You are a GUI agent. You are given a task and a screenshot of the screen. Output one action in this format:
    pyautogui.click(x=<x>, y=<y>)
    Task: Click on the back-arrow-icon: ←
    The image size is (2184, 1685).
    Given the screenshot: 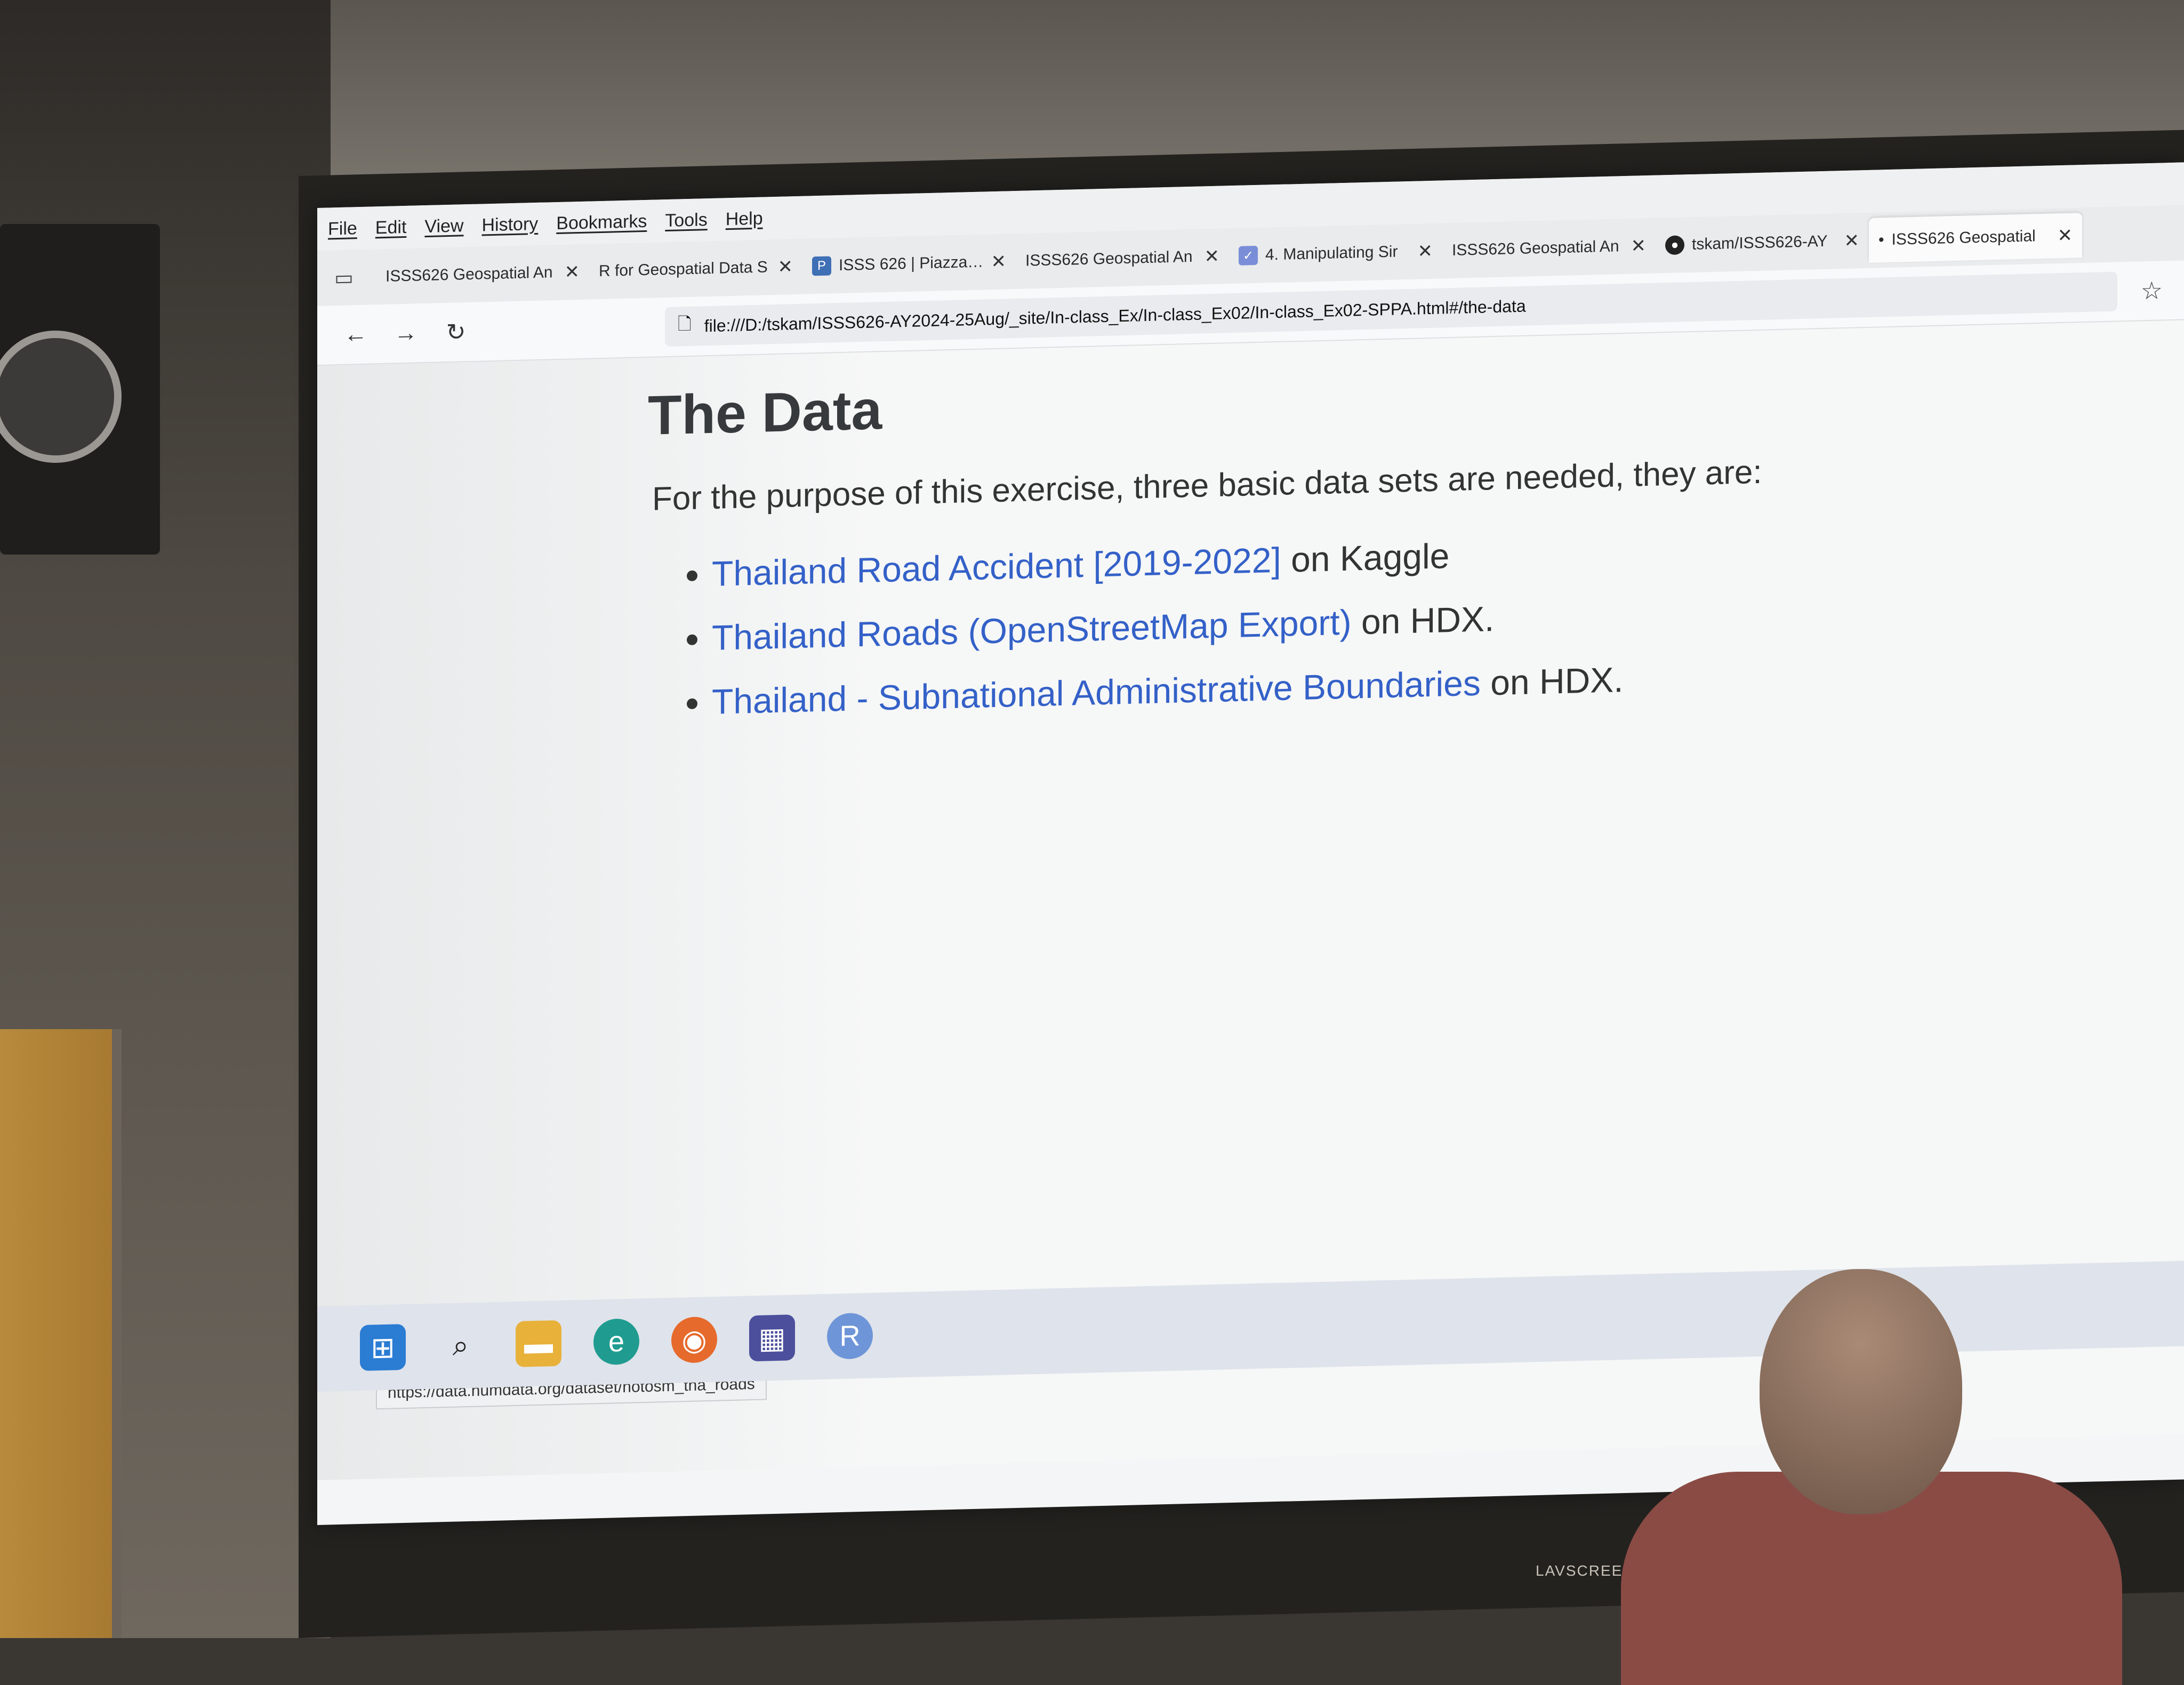 What is the action you would take?
    pyautogui.click(x=356, y=334)
    